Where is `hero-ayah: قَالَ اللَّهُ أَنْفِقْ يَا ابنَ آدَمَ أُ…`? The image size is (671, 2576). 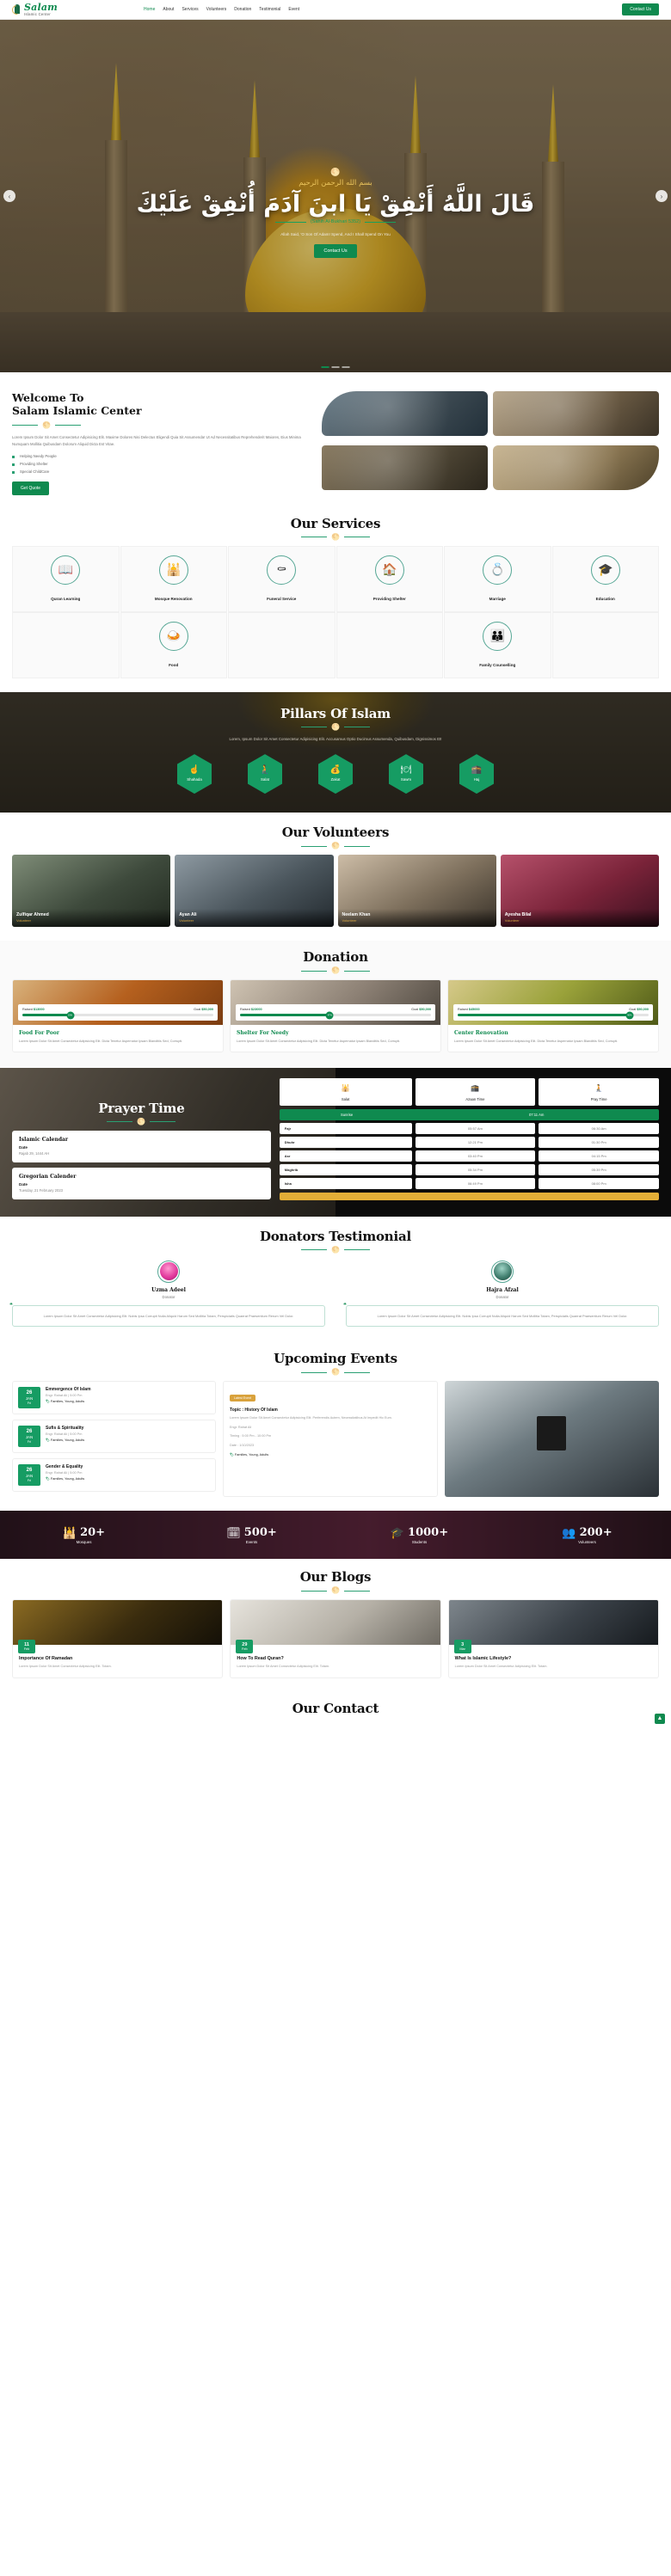
hero-ayah: قَالَ اللَّهُ أَنْفِقْ يَا ابنَ آدَمَ أُ… is located at coordinates (336, 204).